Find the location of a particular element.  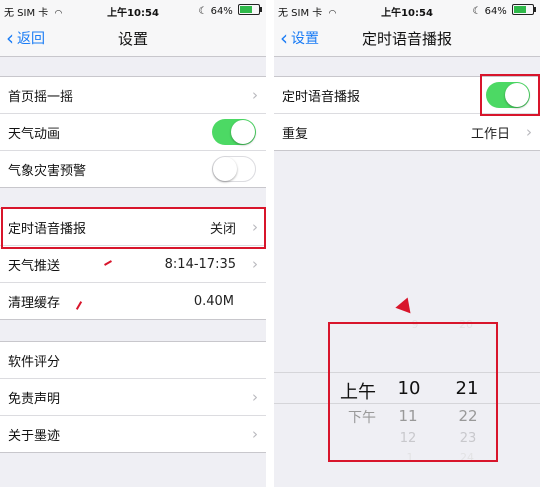

row-weather-push: 天气推送 8:14-17:35 › is located at coordinates (133, 264).